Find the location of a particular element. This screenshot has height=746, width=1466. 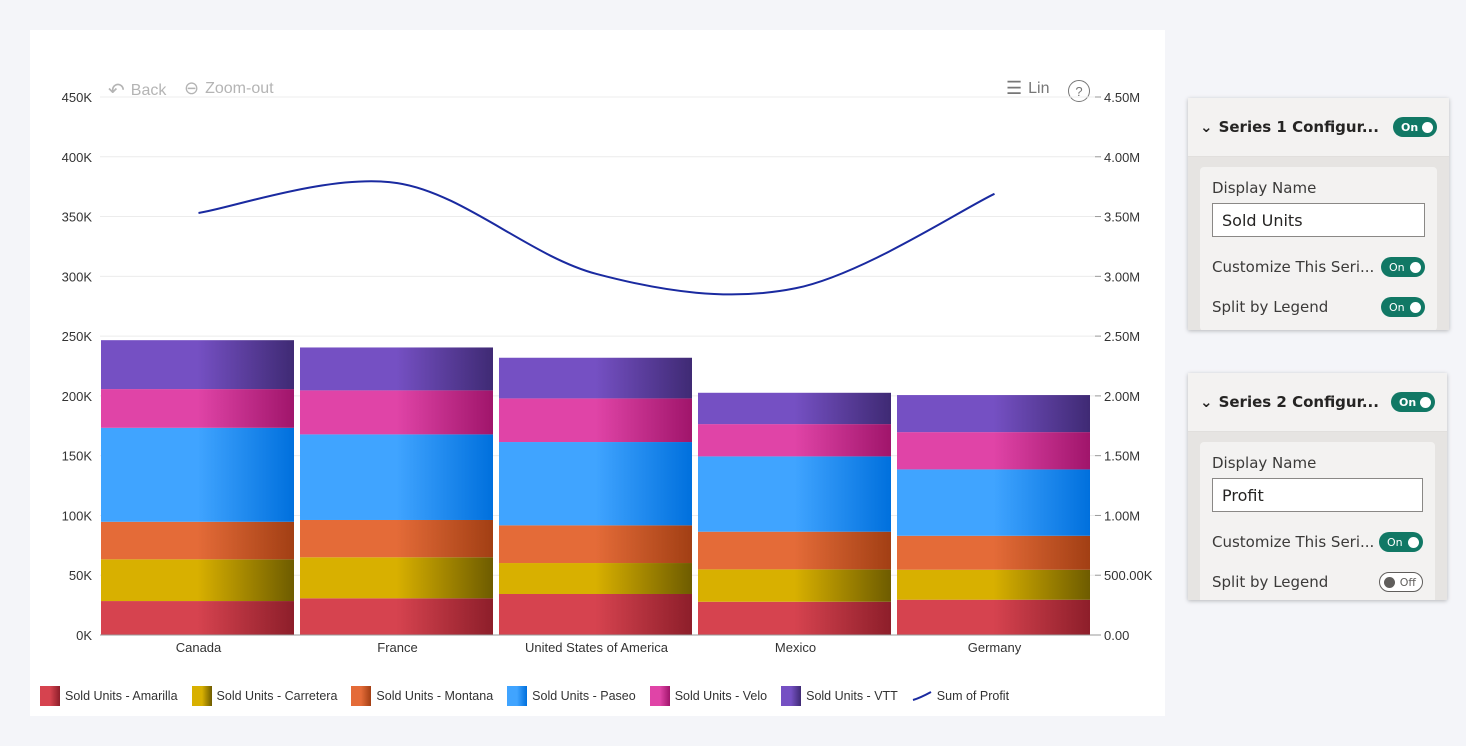

y-right-tick-label: 1.50M is located at coordinates (1122, 456).